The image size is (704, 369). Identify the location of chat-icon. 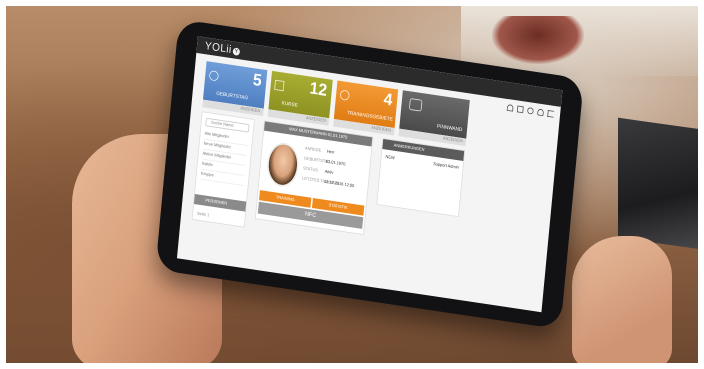
(415, 105).